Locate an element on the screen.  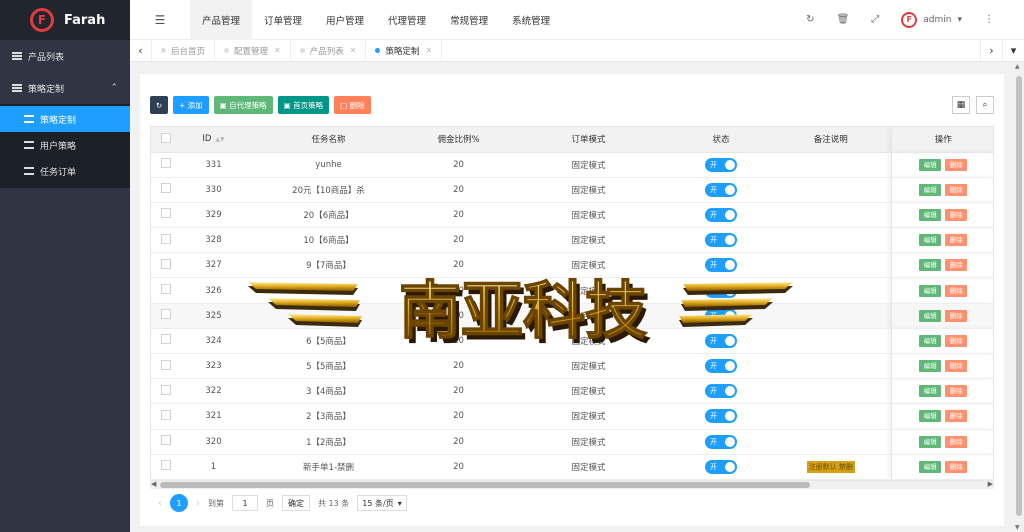
trash-icon: 🗑︎ is located at coordinates (843, 19).